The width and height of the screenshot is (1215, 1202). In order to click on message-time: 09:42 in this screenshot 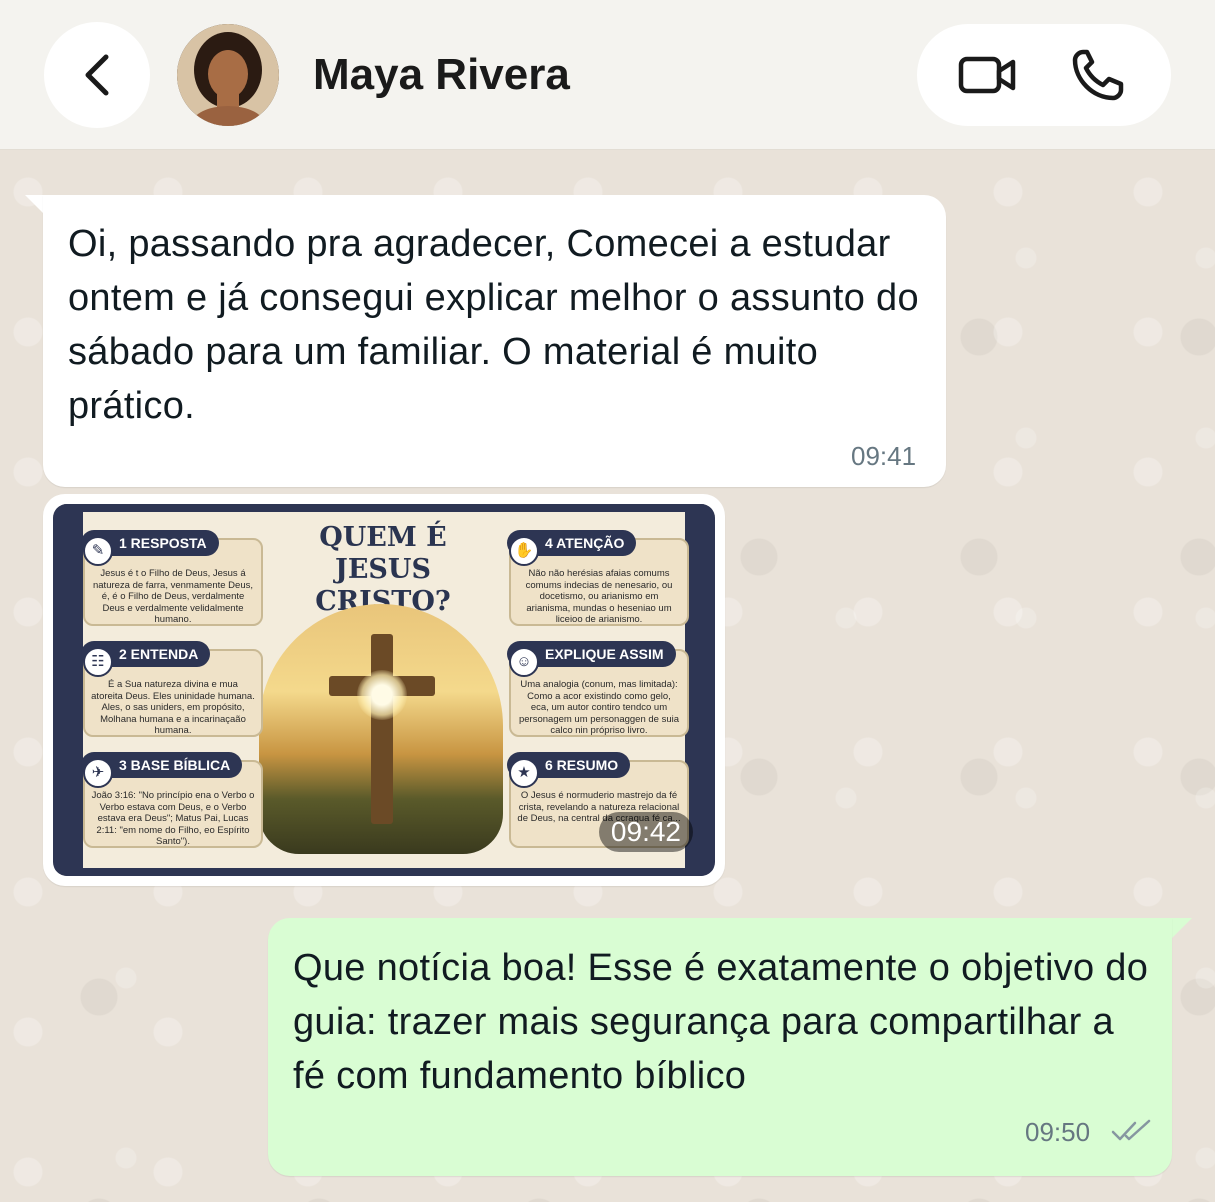, I will do `click(645, 832)`.